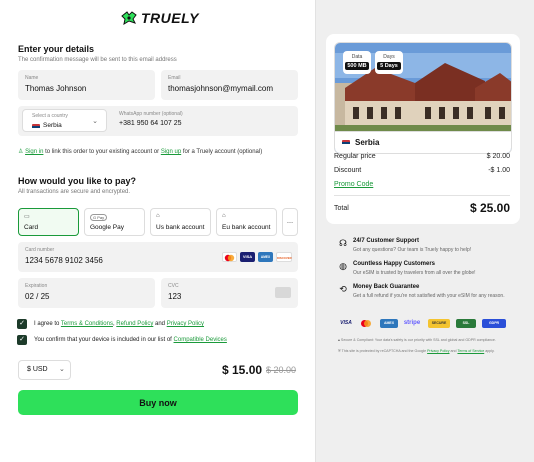 The height and width of the screenshot is (462, 534). I want to click on country-label: Select a country, so click(50, 116).